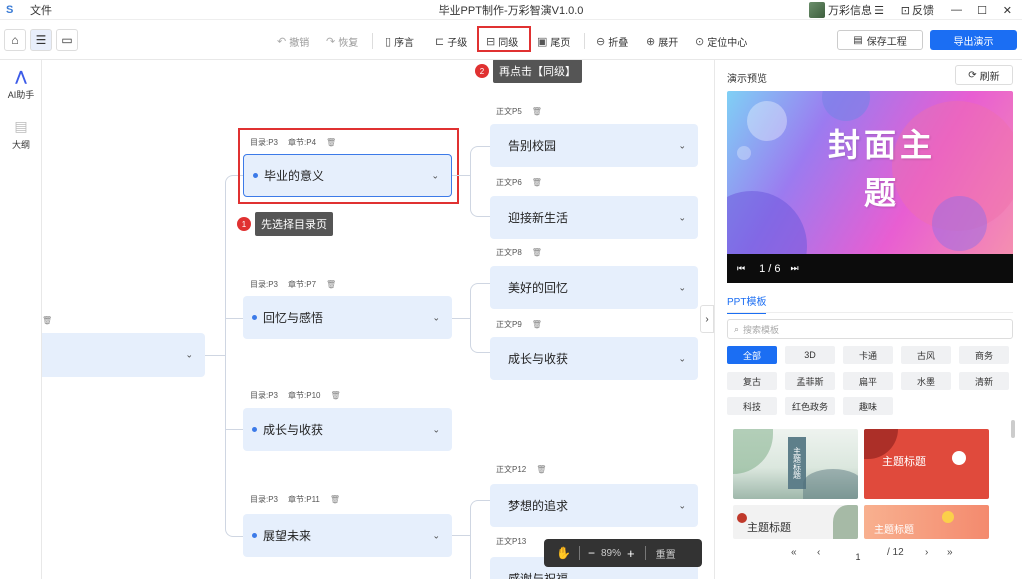 Image resolution: width=1022 pixels, height=579 pixels. Describe the element at coordinates (612, 41) in the screenshot. I see `collapse-button: ⊖ 折叠` at that location.